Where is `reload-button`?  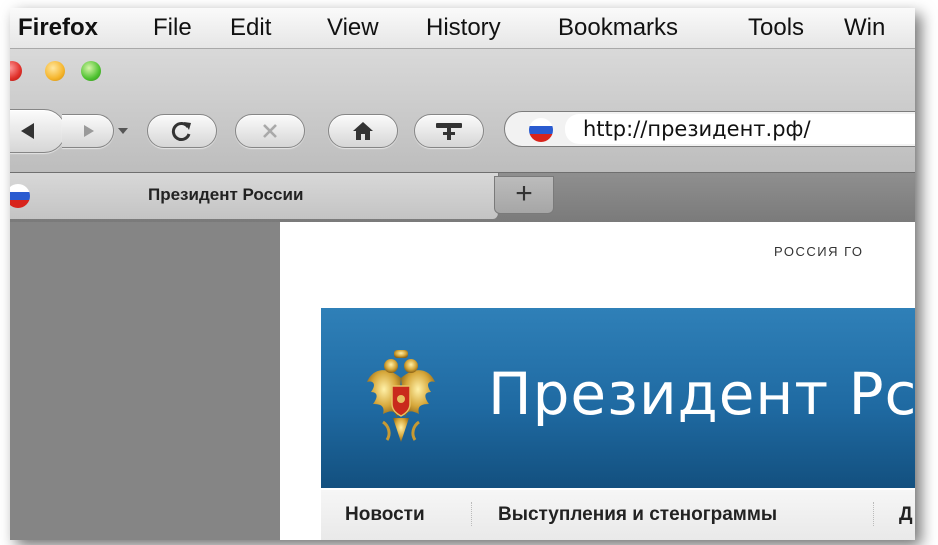
reload-button is located at coordinates (182, 131).